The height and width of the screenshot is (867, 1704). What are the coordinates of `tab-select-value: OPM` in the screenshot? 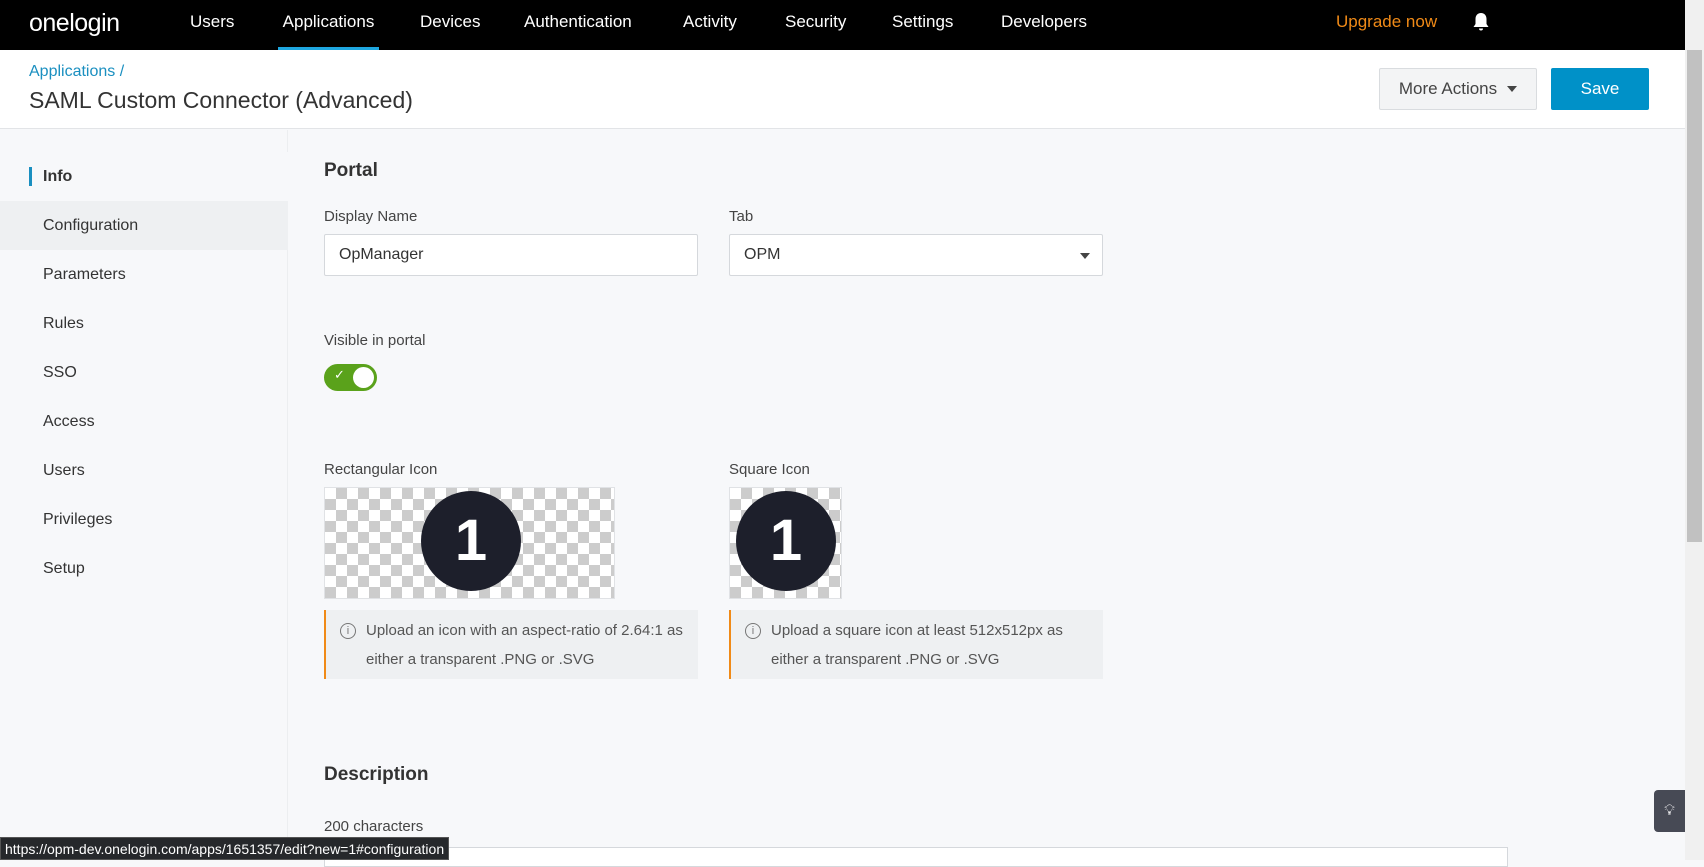 It's located at (762, 254).